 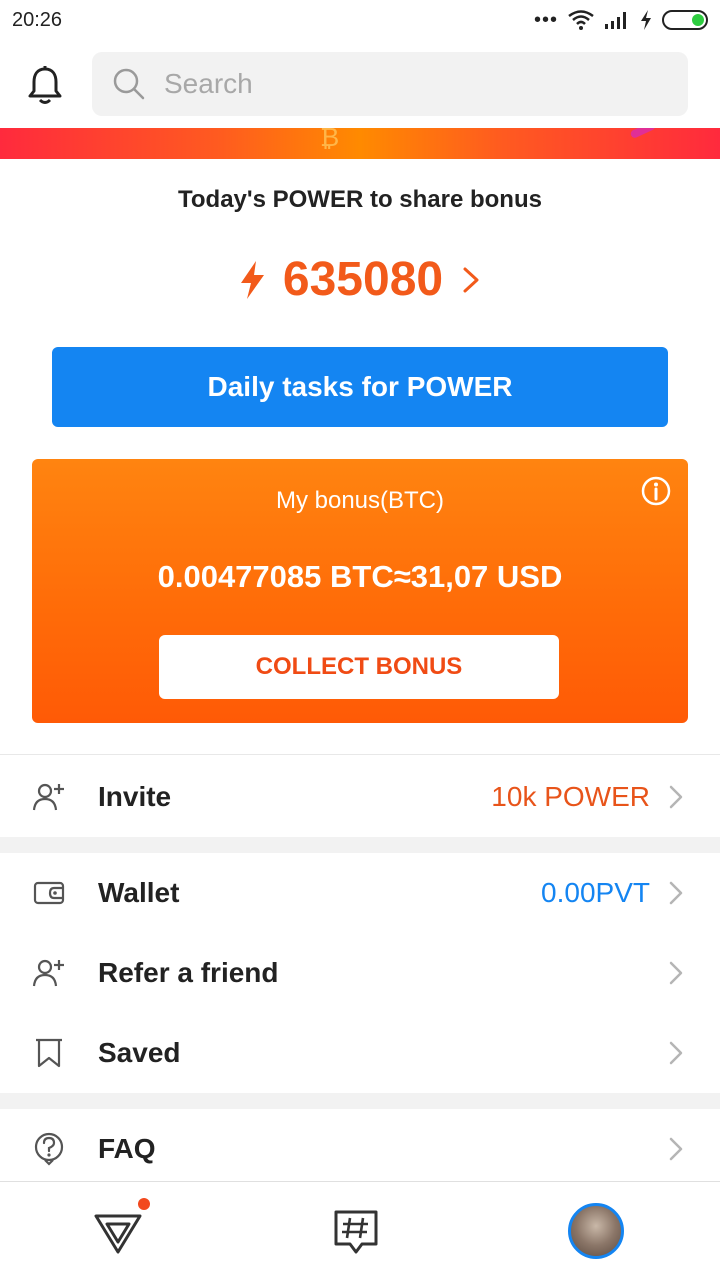 What do you see at coordinates (360, 1053) in the screenshot?
I see `menu-item-saved: Saved` at bounding box center [360, 1053].